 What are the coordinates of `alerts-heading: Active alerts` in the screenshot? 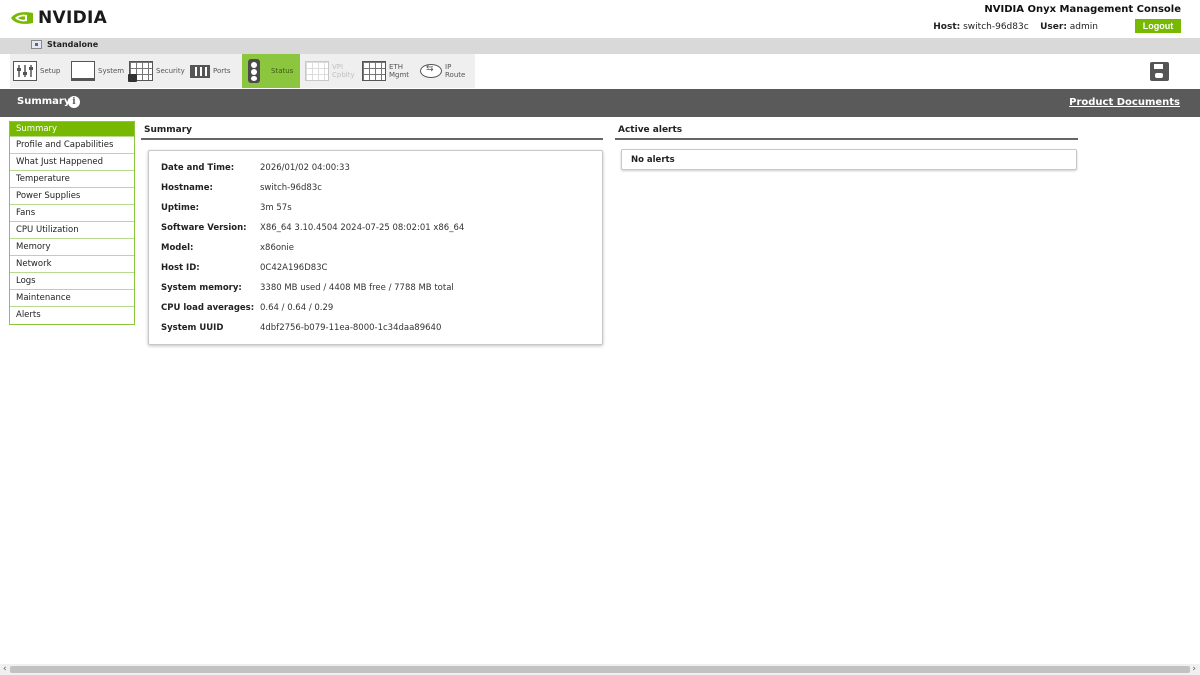 It's located at (650, 130).